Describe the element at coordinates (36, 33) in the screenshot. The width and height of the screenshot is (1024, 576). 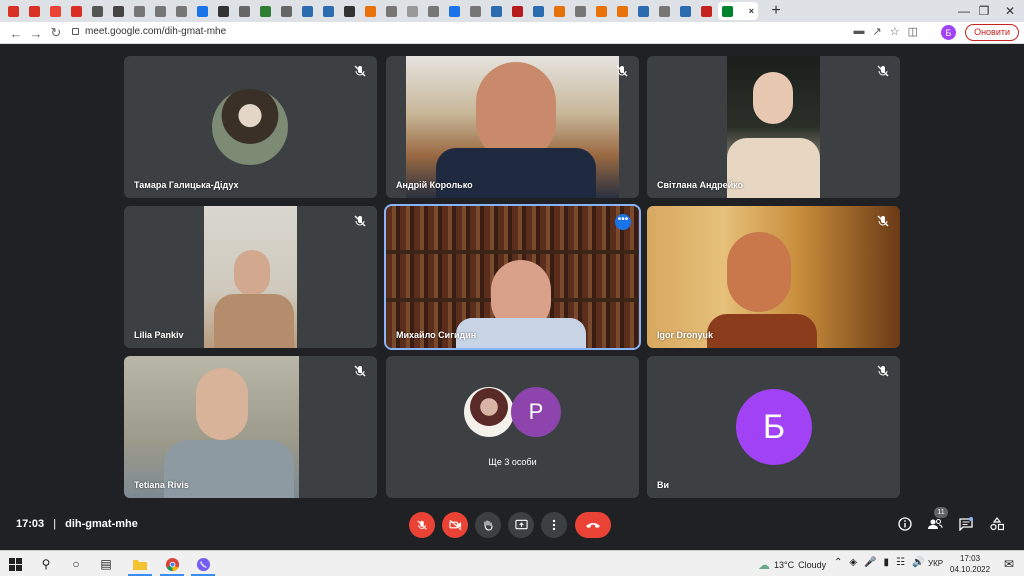
I see `forward-icon: →` at that location.